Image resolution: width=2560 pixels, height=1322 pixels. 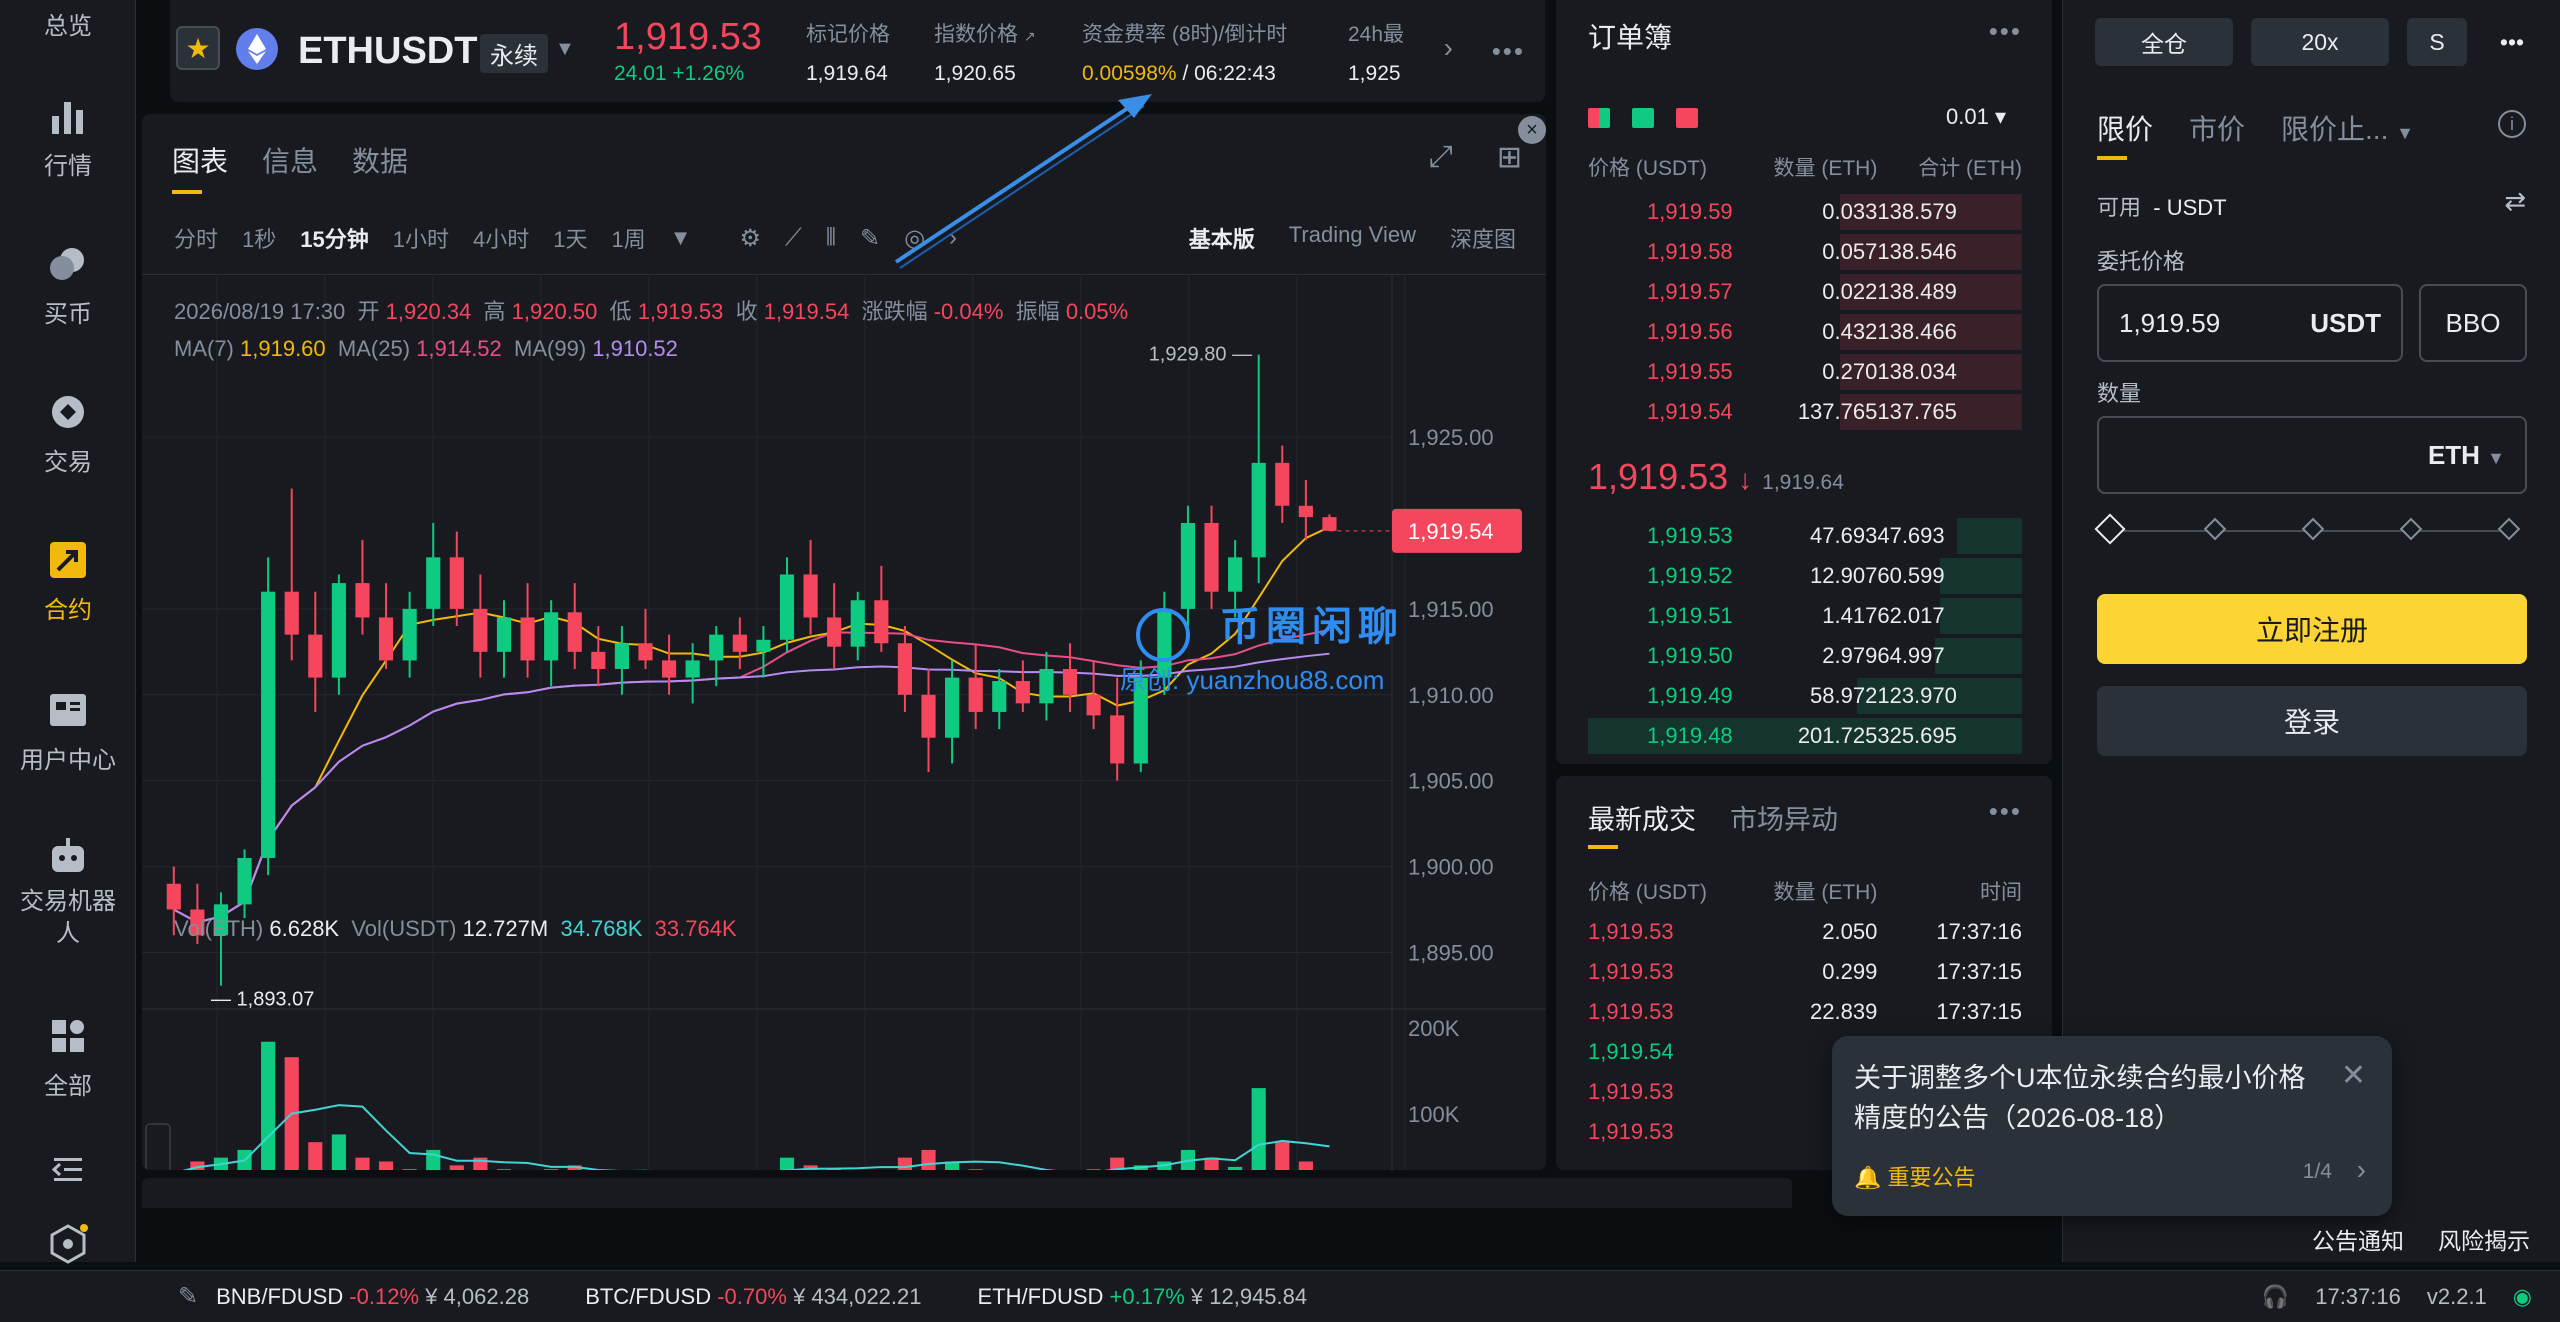 What do you see at coordinates (1642, 823) in the screenshot?
I see `tab-latest-trades: 最新成交` at bounding box center [1642, 823].